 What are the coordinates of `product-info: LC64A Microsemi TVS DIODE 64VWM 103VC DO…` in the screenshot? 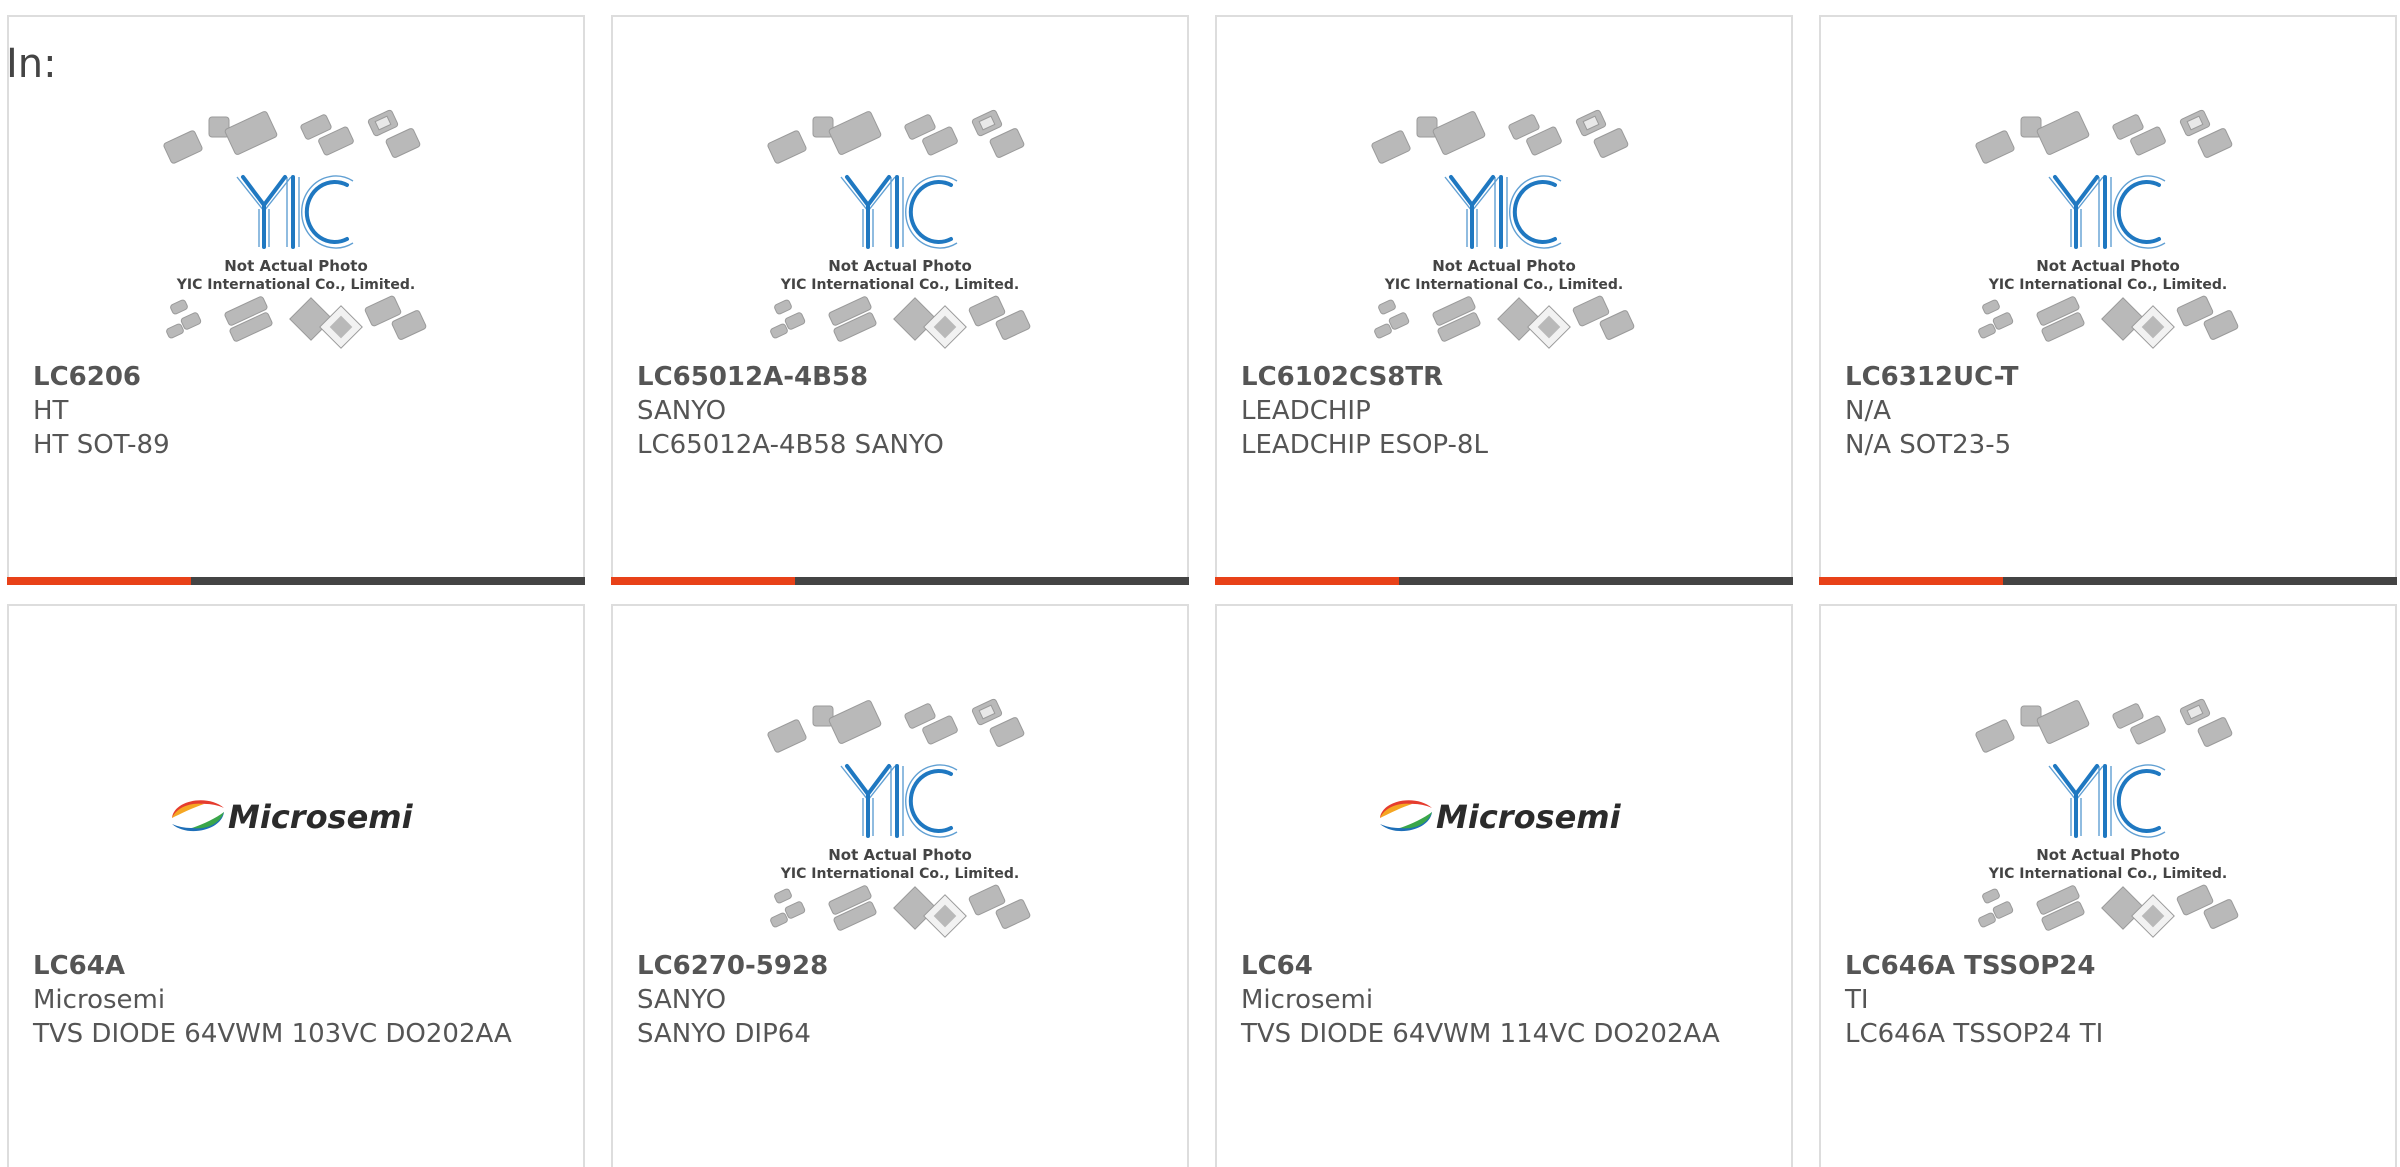 It's located at (300, 1000).